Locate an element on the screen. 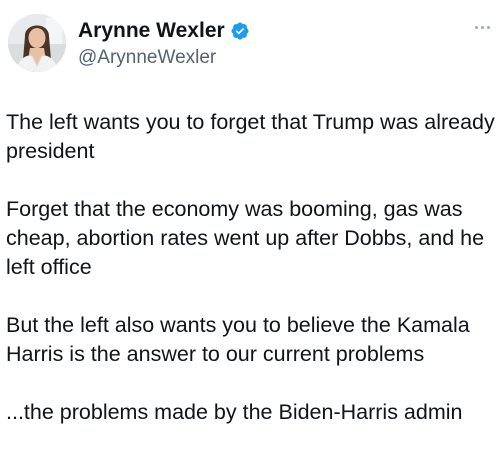 This screenshot has height=466, width=500. author-display-name: Arynne Wexler is located at coordinates (151, 31).